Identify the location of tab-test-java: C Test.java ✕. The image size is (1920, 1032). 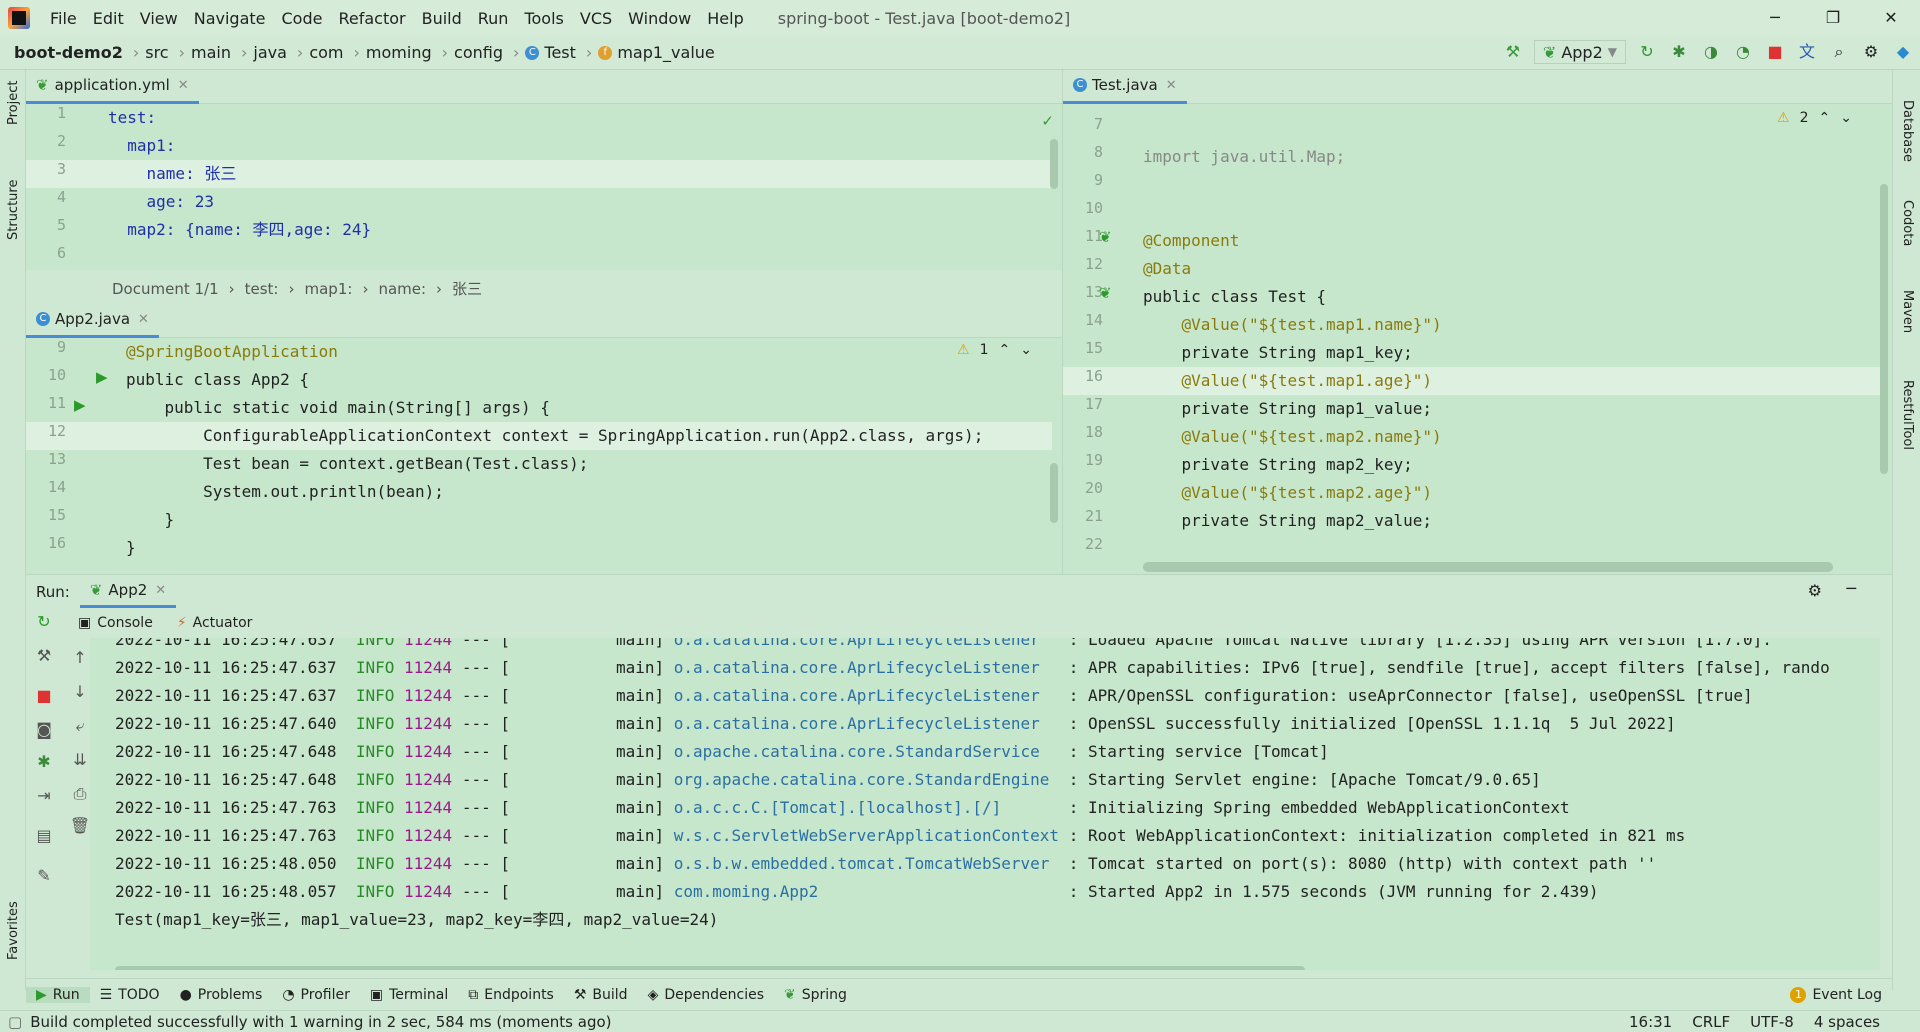
(1125, 87).